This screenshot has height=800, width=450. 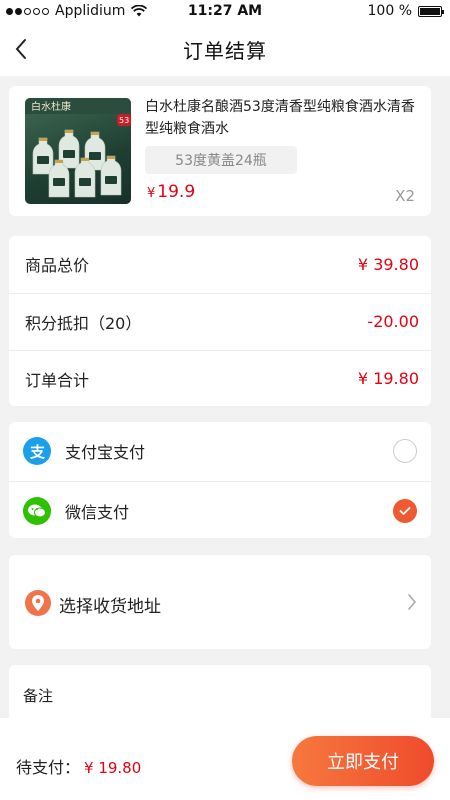 What do you see at coordinates (431, 11) in the screenshot?
I see `battery-icon` at bounding box center [431, 11].